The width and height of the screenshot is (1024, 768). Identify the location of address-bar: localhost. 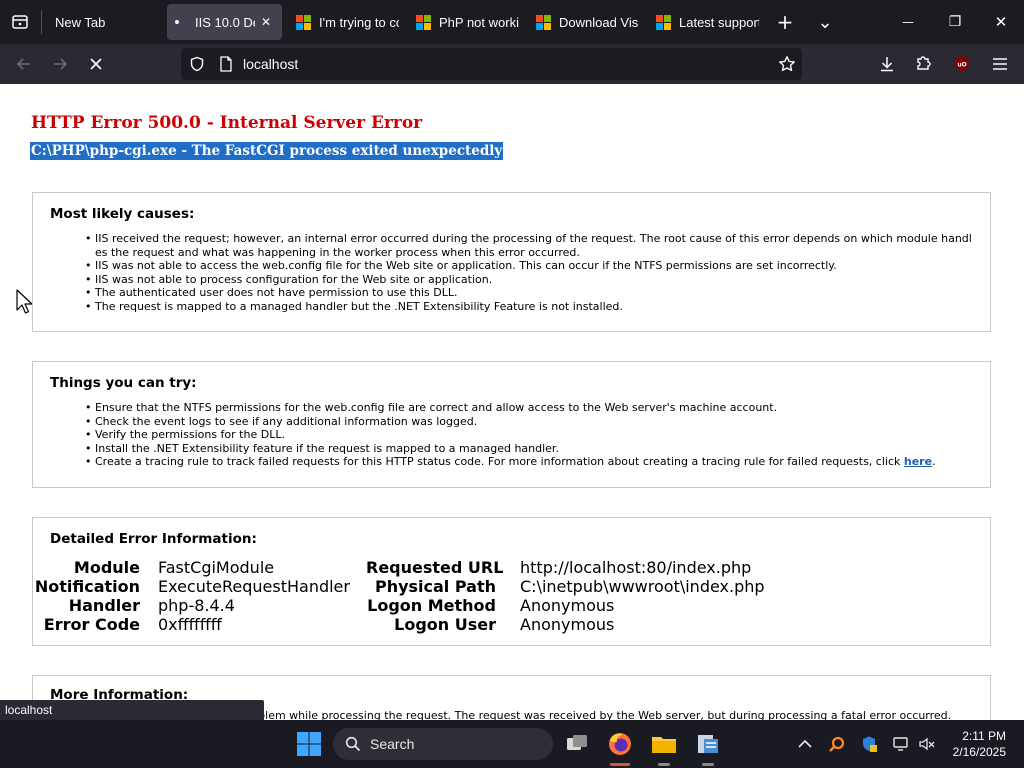
(491, 64).